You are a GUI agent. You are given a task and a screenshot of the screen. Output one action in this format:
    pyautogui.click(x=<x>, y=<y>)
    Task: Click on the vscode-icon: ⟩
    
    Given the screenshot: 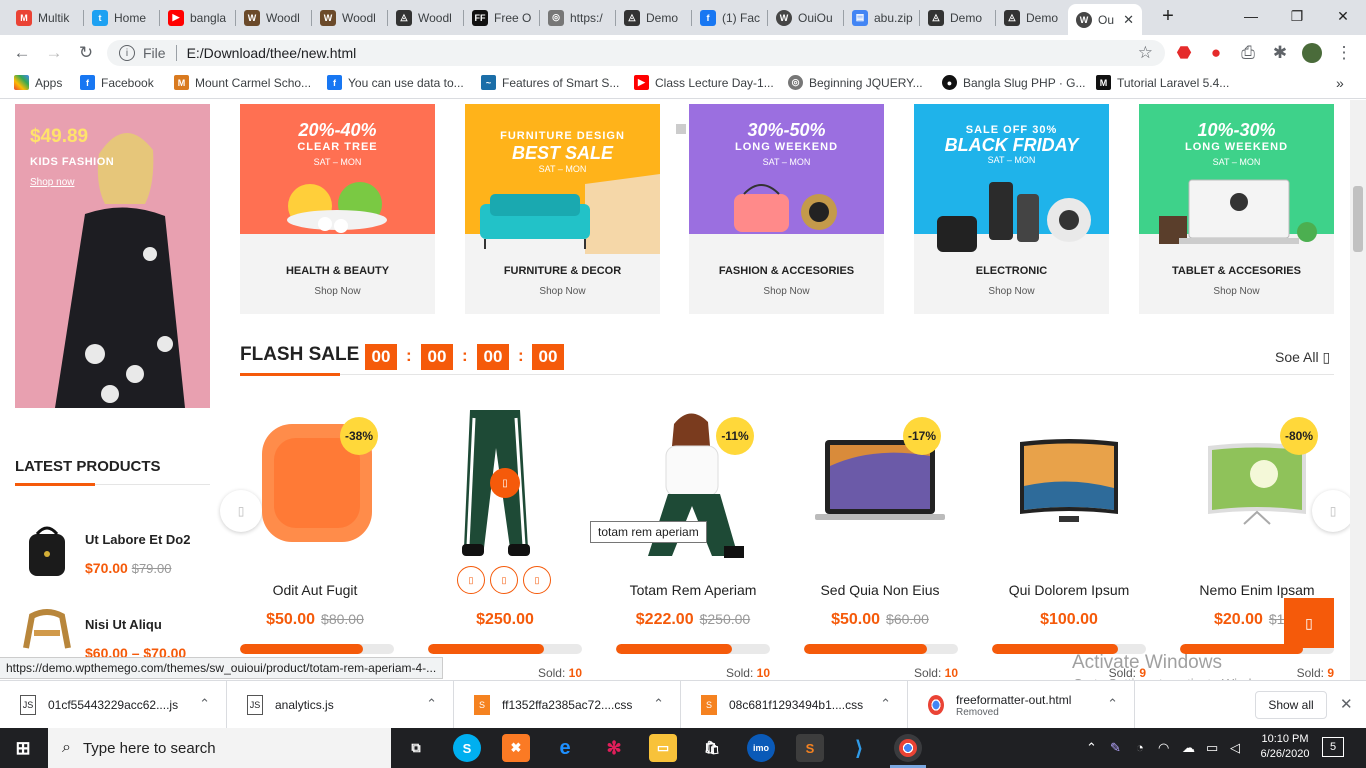 What is the action you would take?
    pyautogui.click(x=859, y=748)
    